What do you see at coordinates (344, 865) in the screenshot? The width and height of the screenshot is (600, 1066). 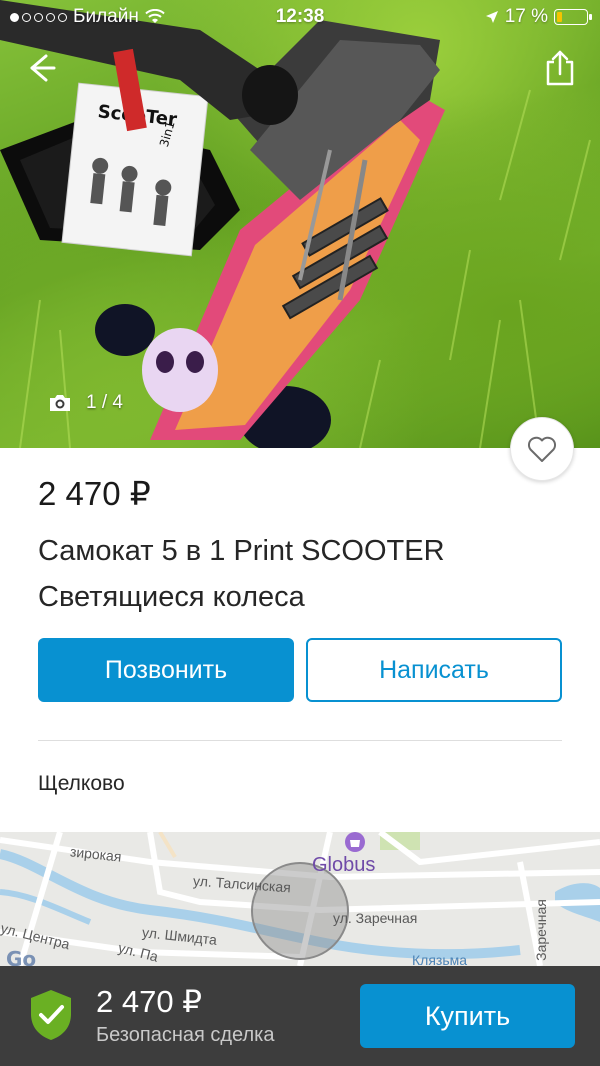 I see `map-label-globus: Globus` at bounding box center [344, 865].